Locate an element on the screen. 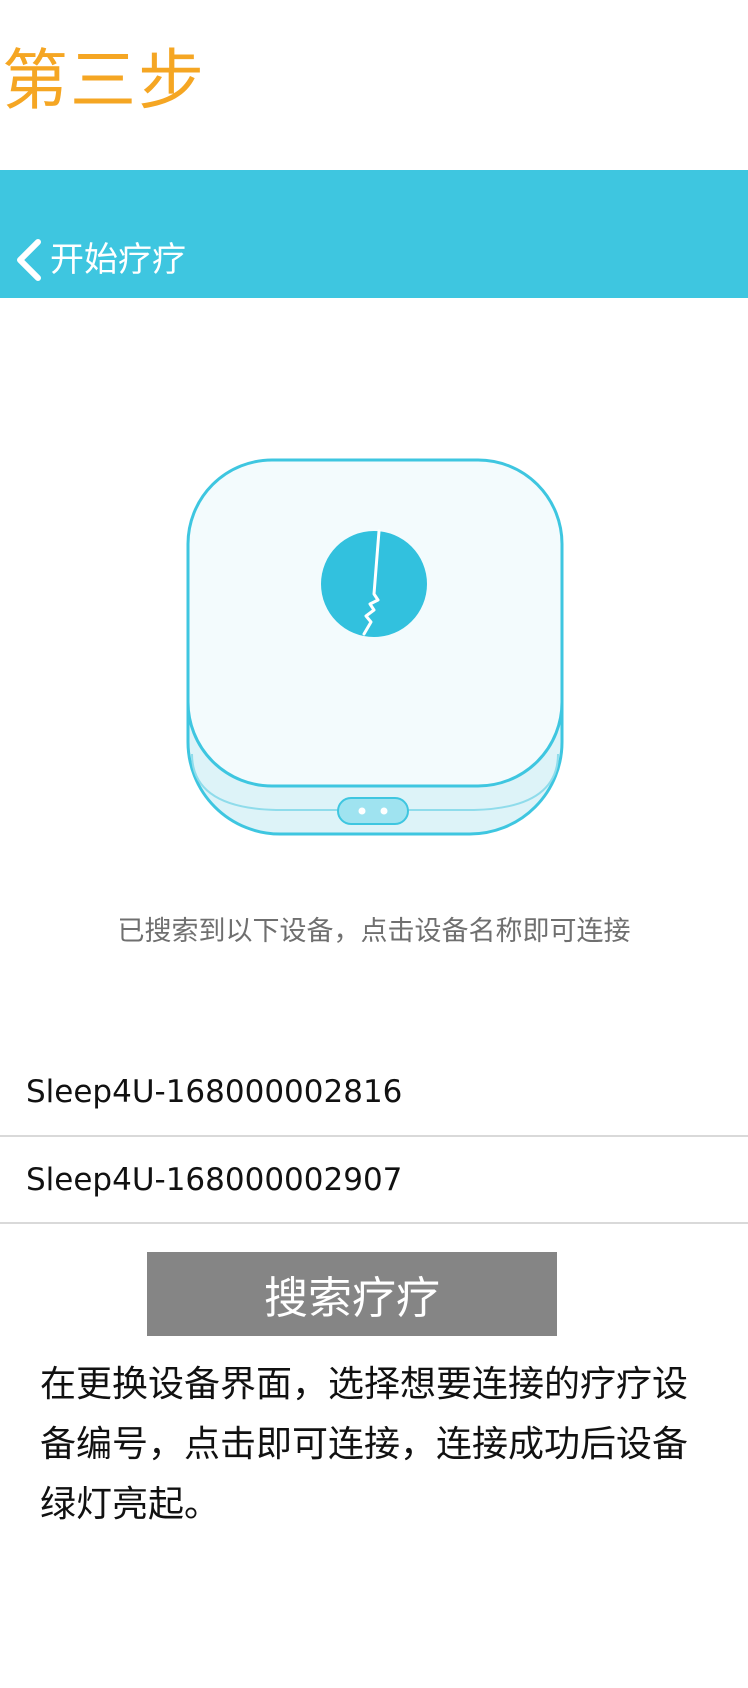 This screenshot has width=748, height=1688. device-list-item: Sleep4U-168000002816 is located at coordinates (374, 1092).